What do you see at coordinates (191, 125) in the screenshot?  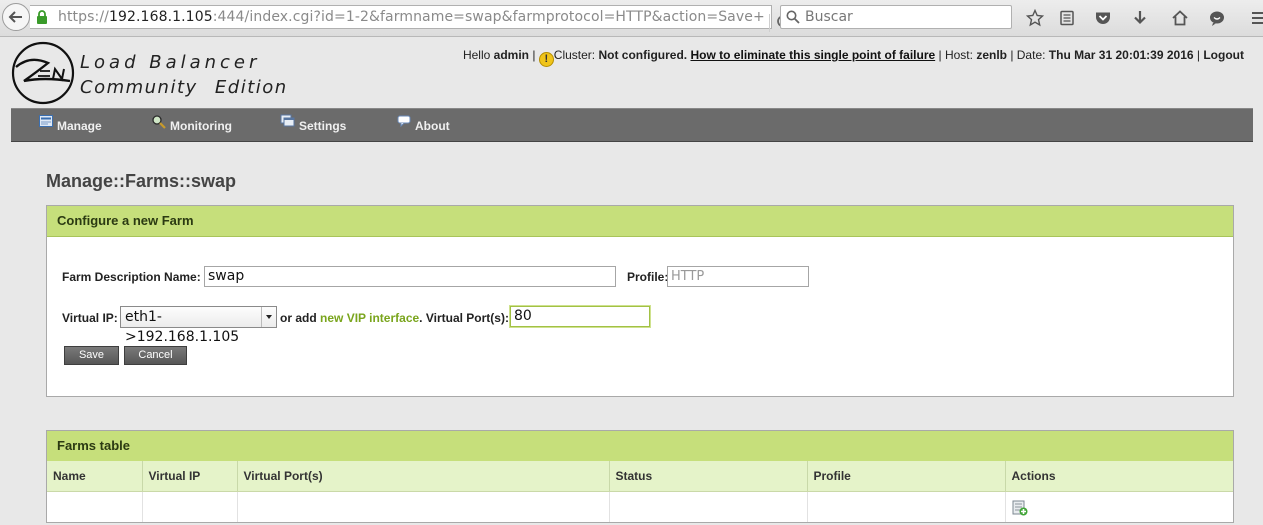 I see `nav-monitoring: Monitoring` at bounding box center [191, 125].